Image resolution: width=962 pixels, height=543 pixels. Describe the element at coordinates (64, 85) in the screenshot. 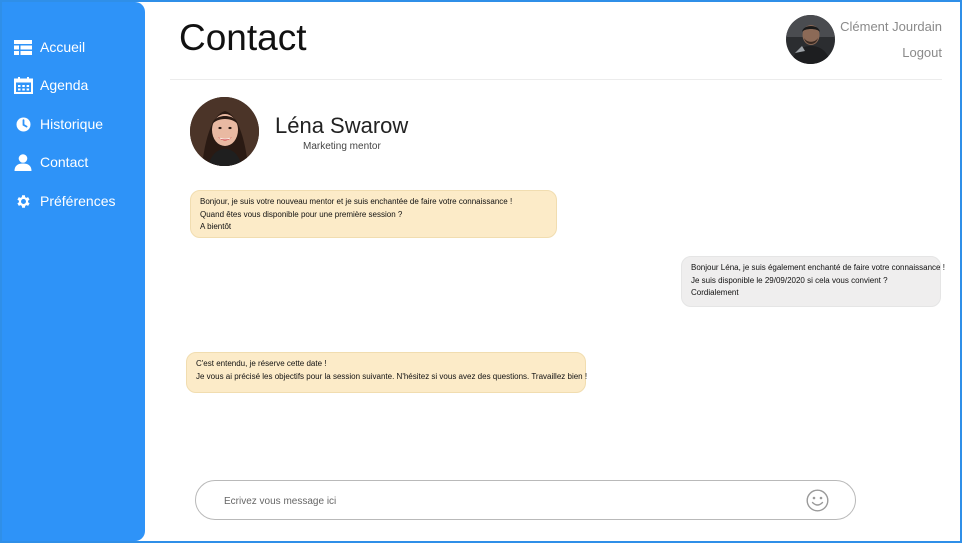

I see `sidebar-item-label: Agenda` at that location.